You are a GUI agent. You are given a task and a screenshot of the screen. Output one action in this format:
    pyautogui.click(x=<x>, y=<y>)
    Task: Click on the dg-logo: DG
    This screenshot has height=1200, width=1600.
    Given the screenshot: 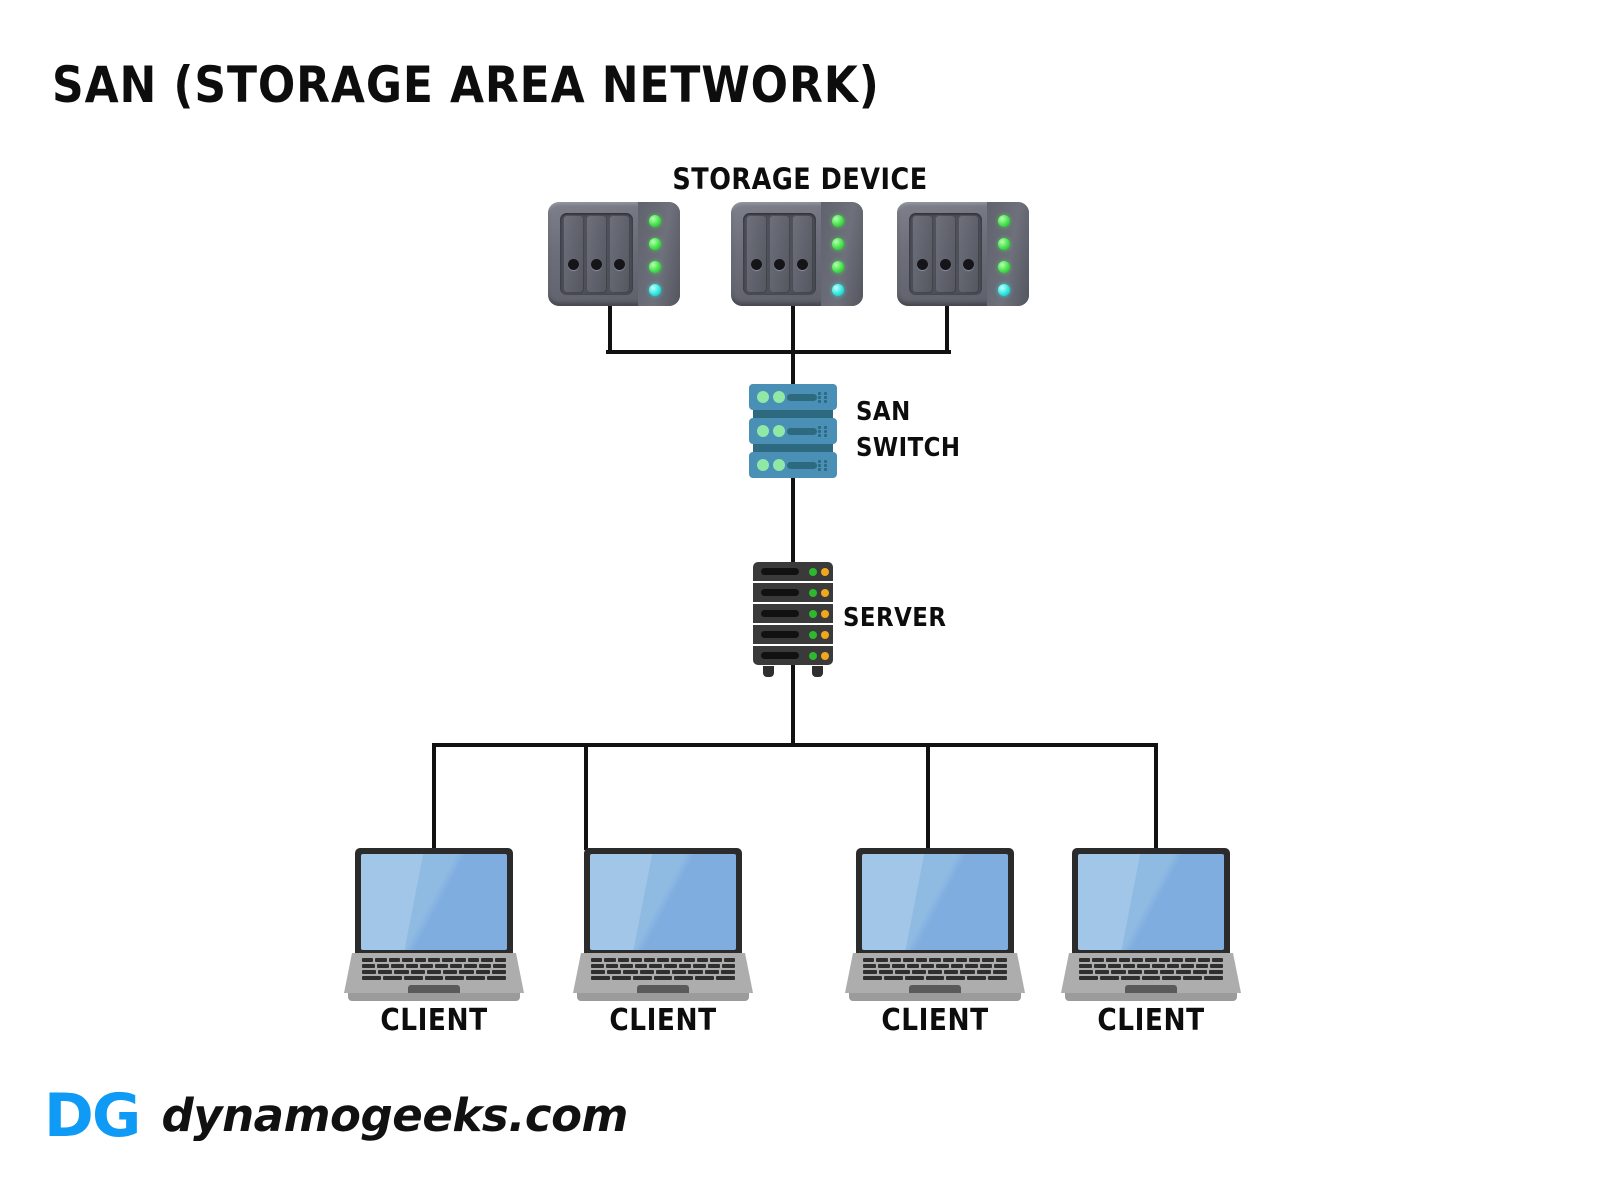 What is the action you would take?
    pyautogui.click(x=92, y=1116)
    